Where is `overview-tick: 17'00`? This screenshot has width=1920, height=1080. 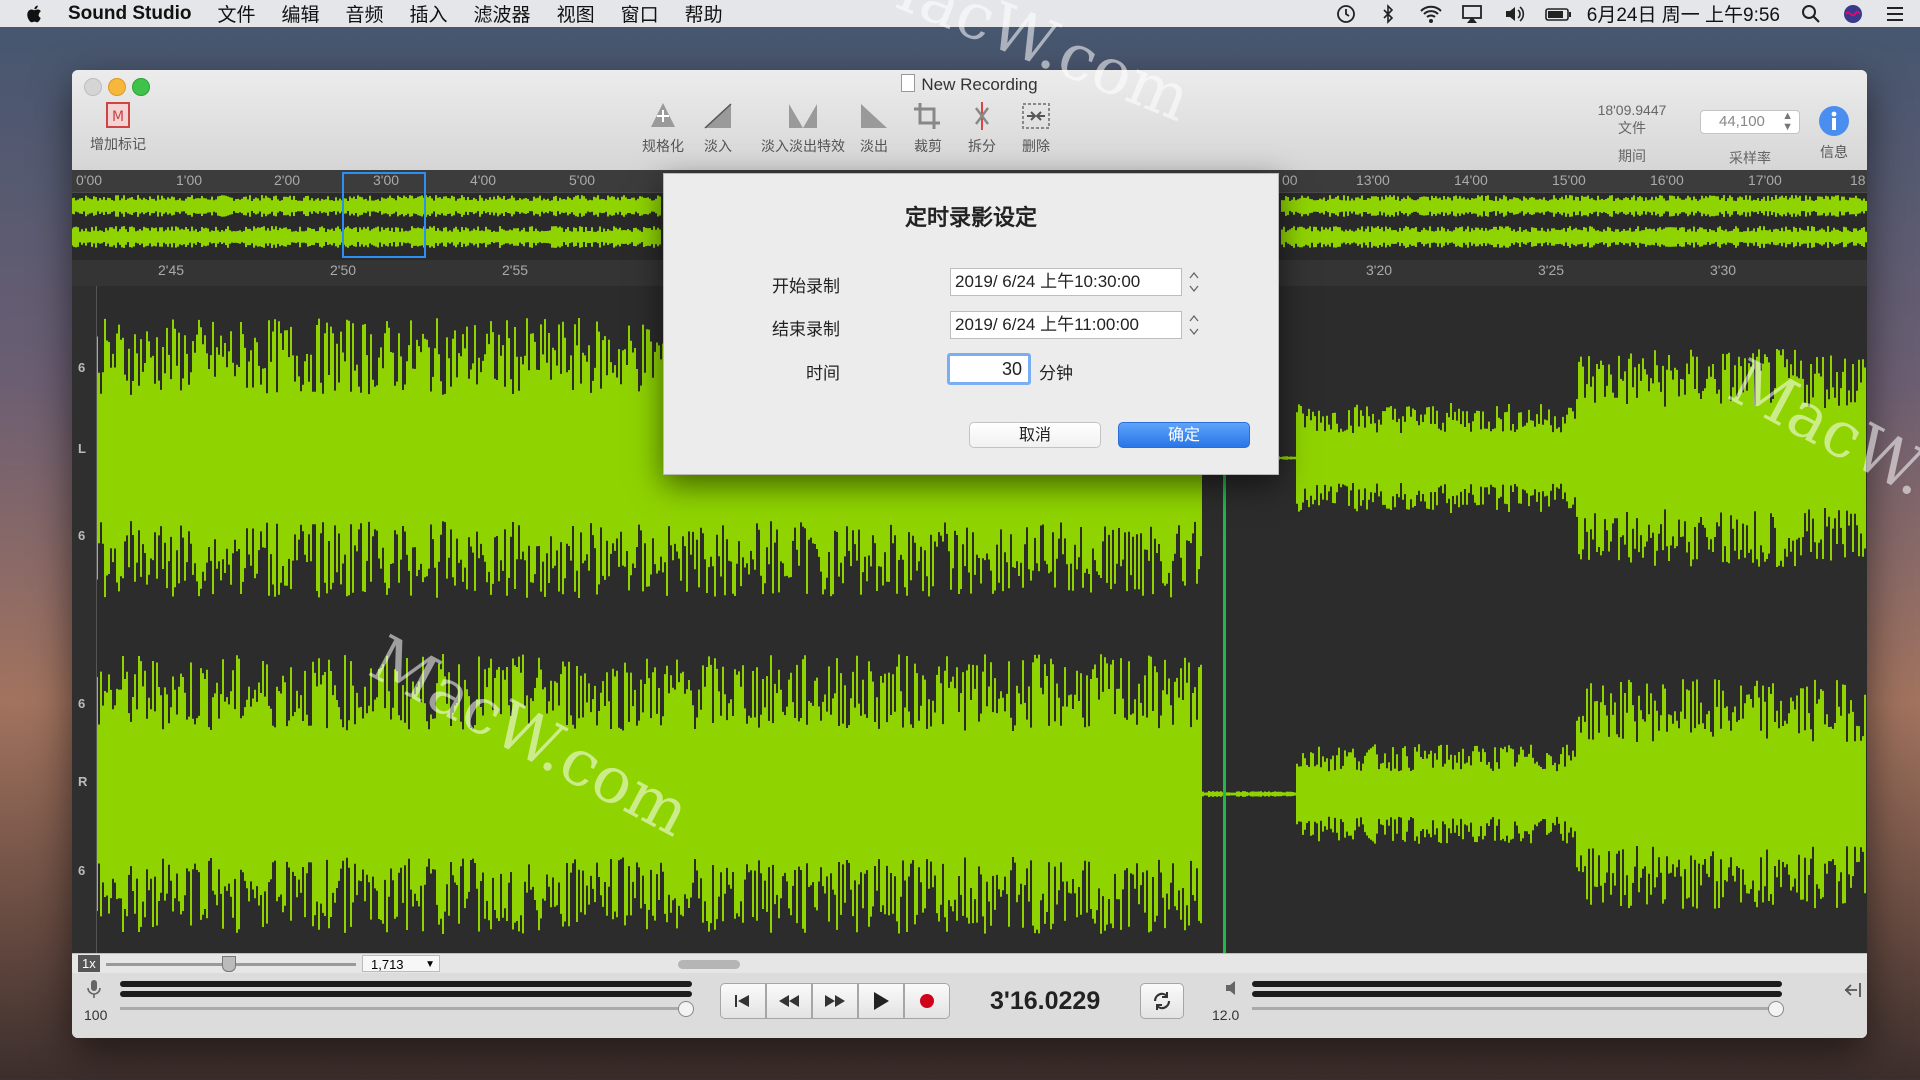 overview-tick: 17'00 is located at coordinates (1765, 180).